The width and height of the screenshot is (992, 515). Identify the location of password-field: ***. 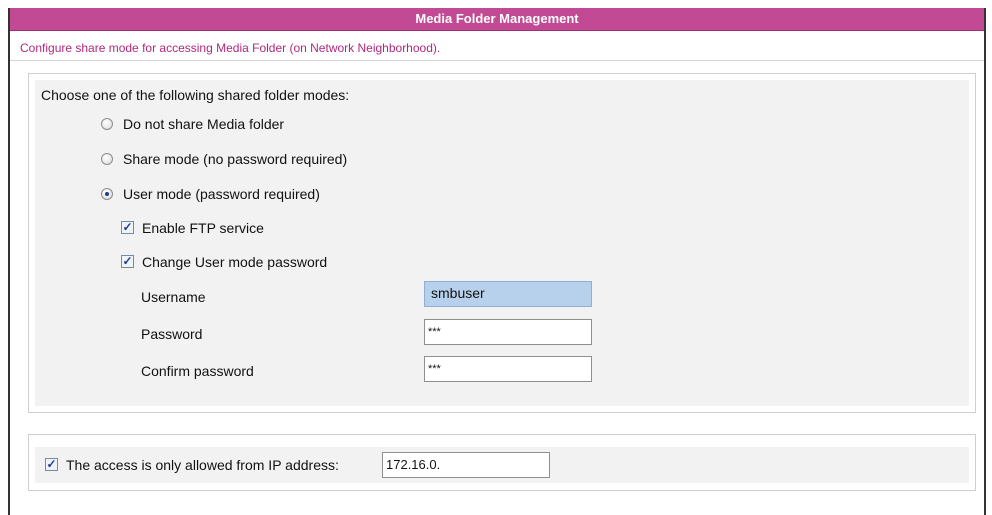
(508, 332).